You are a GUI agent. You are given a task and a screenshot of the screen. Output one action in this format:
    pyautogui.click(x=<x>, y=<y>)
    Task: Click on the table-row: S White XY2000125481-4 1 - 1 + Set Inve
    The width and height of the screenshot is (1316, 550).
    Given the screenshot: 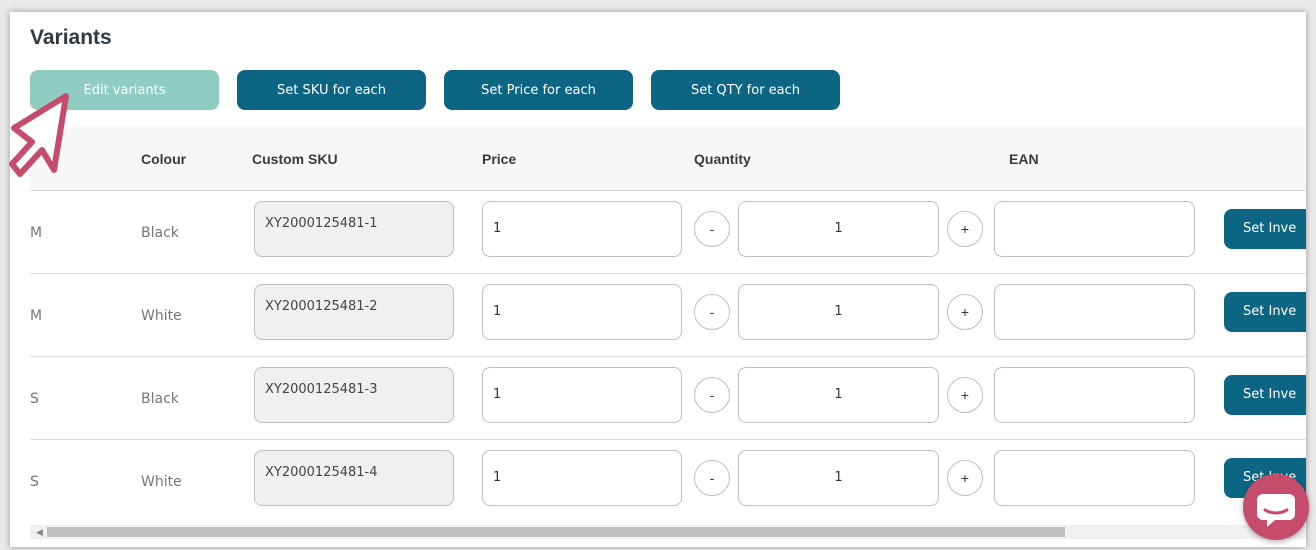 What is the action you would take?
    pyautogui.click(x=668, y=481)
    